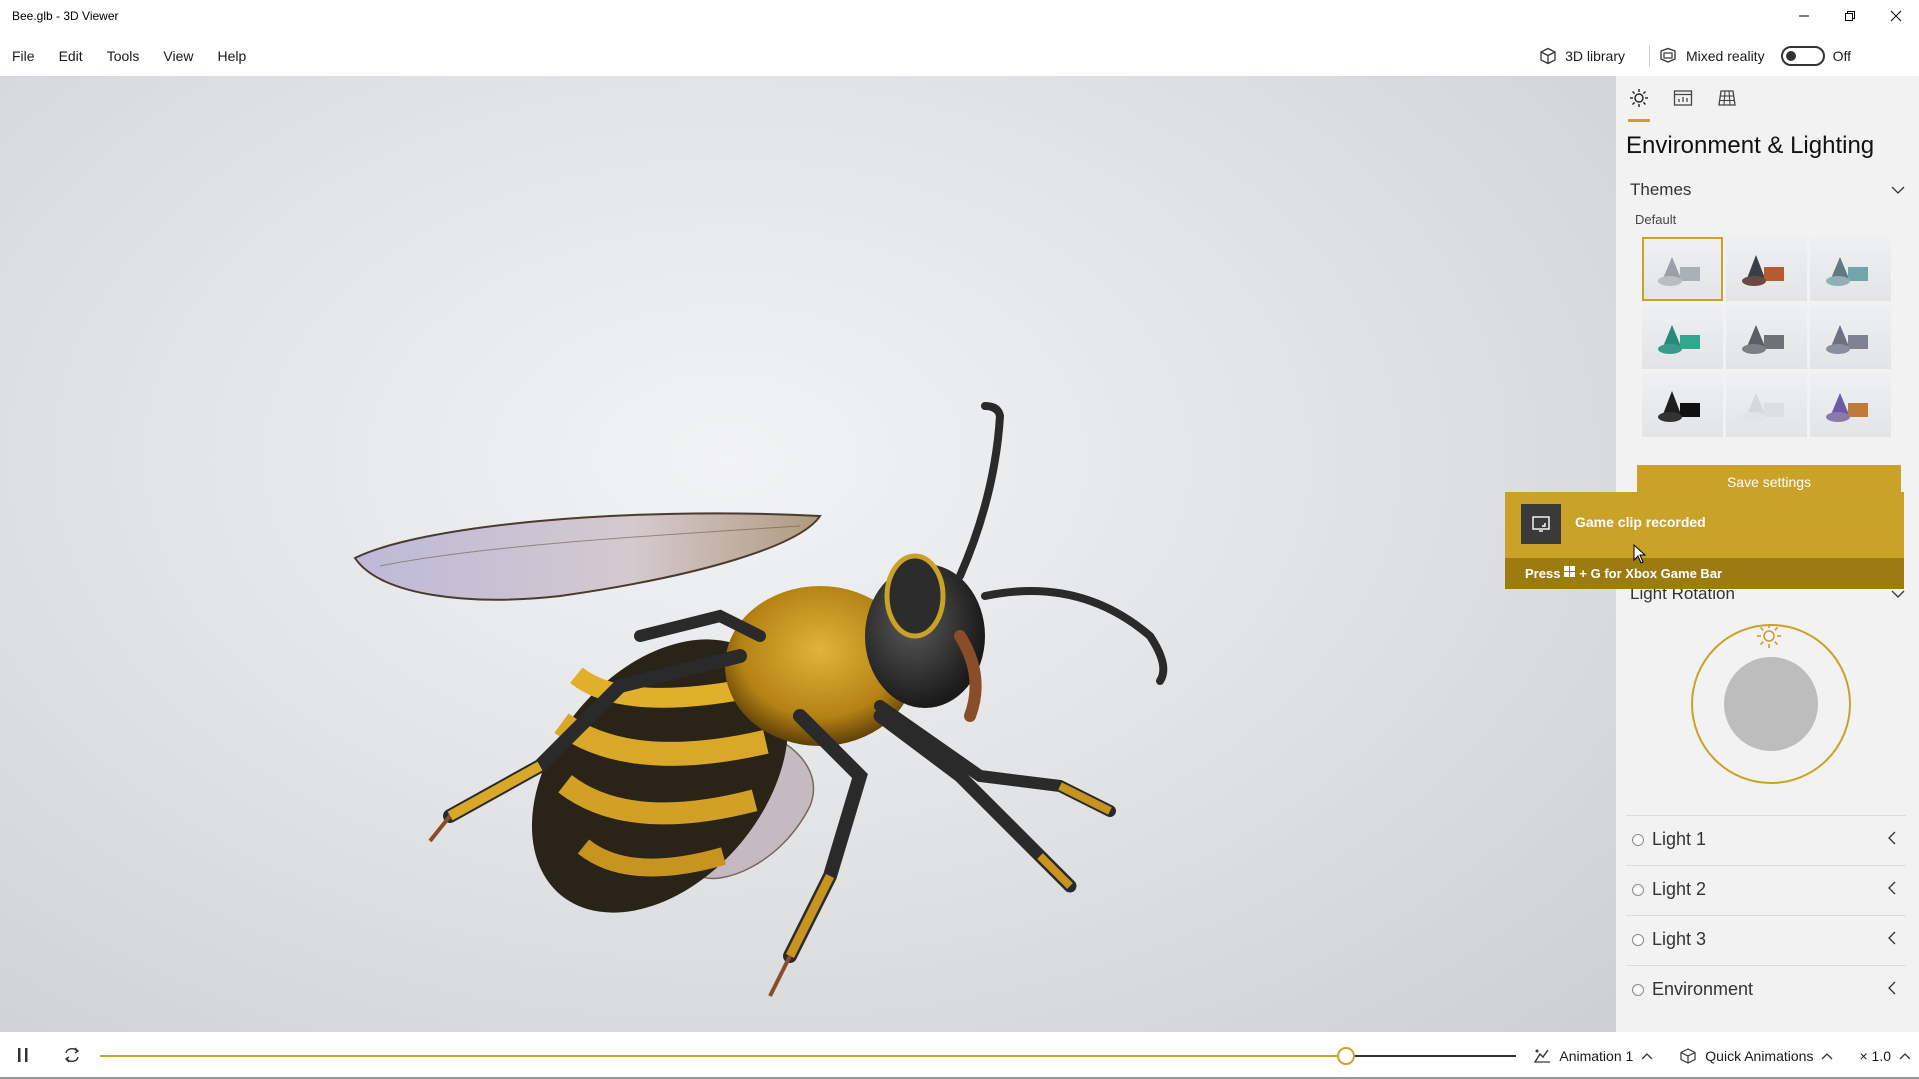 This screenshot has height=1079, width=1919. Describe the element at coordinates (1682, 405) in the screenshot. I see `theme-swatch-black` at that location.